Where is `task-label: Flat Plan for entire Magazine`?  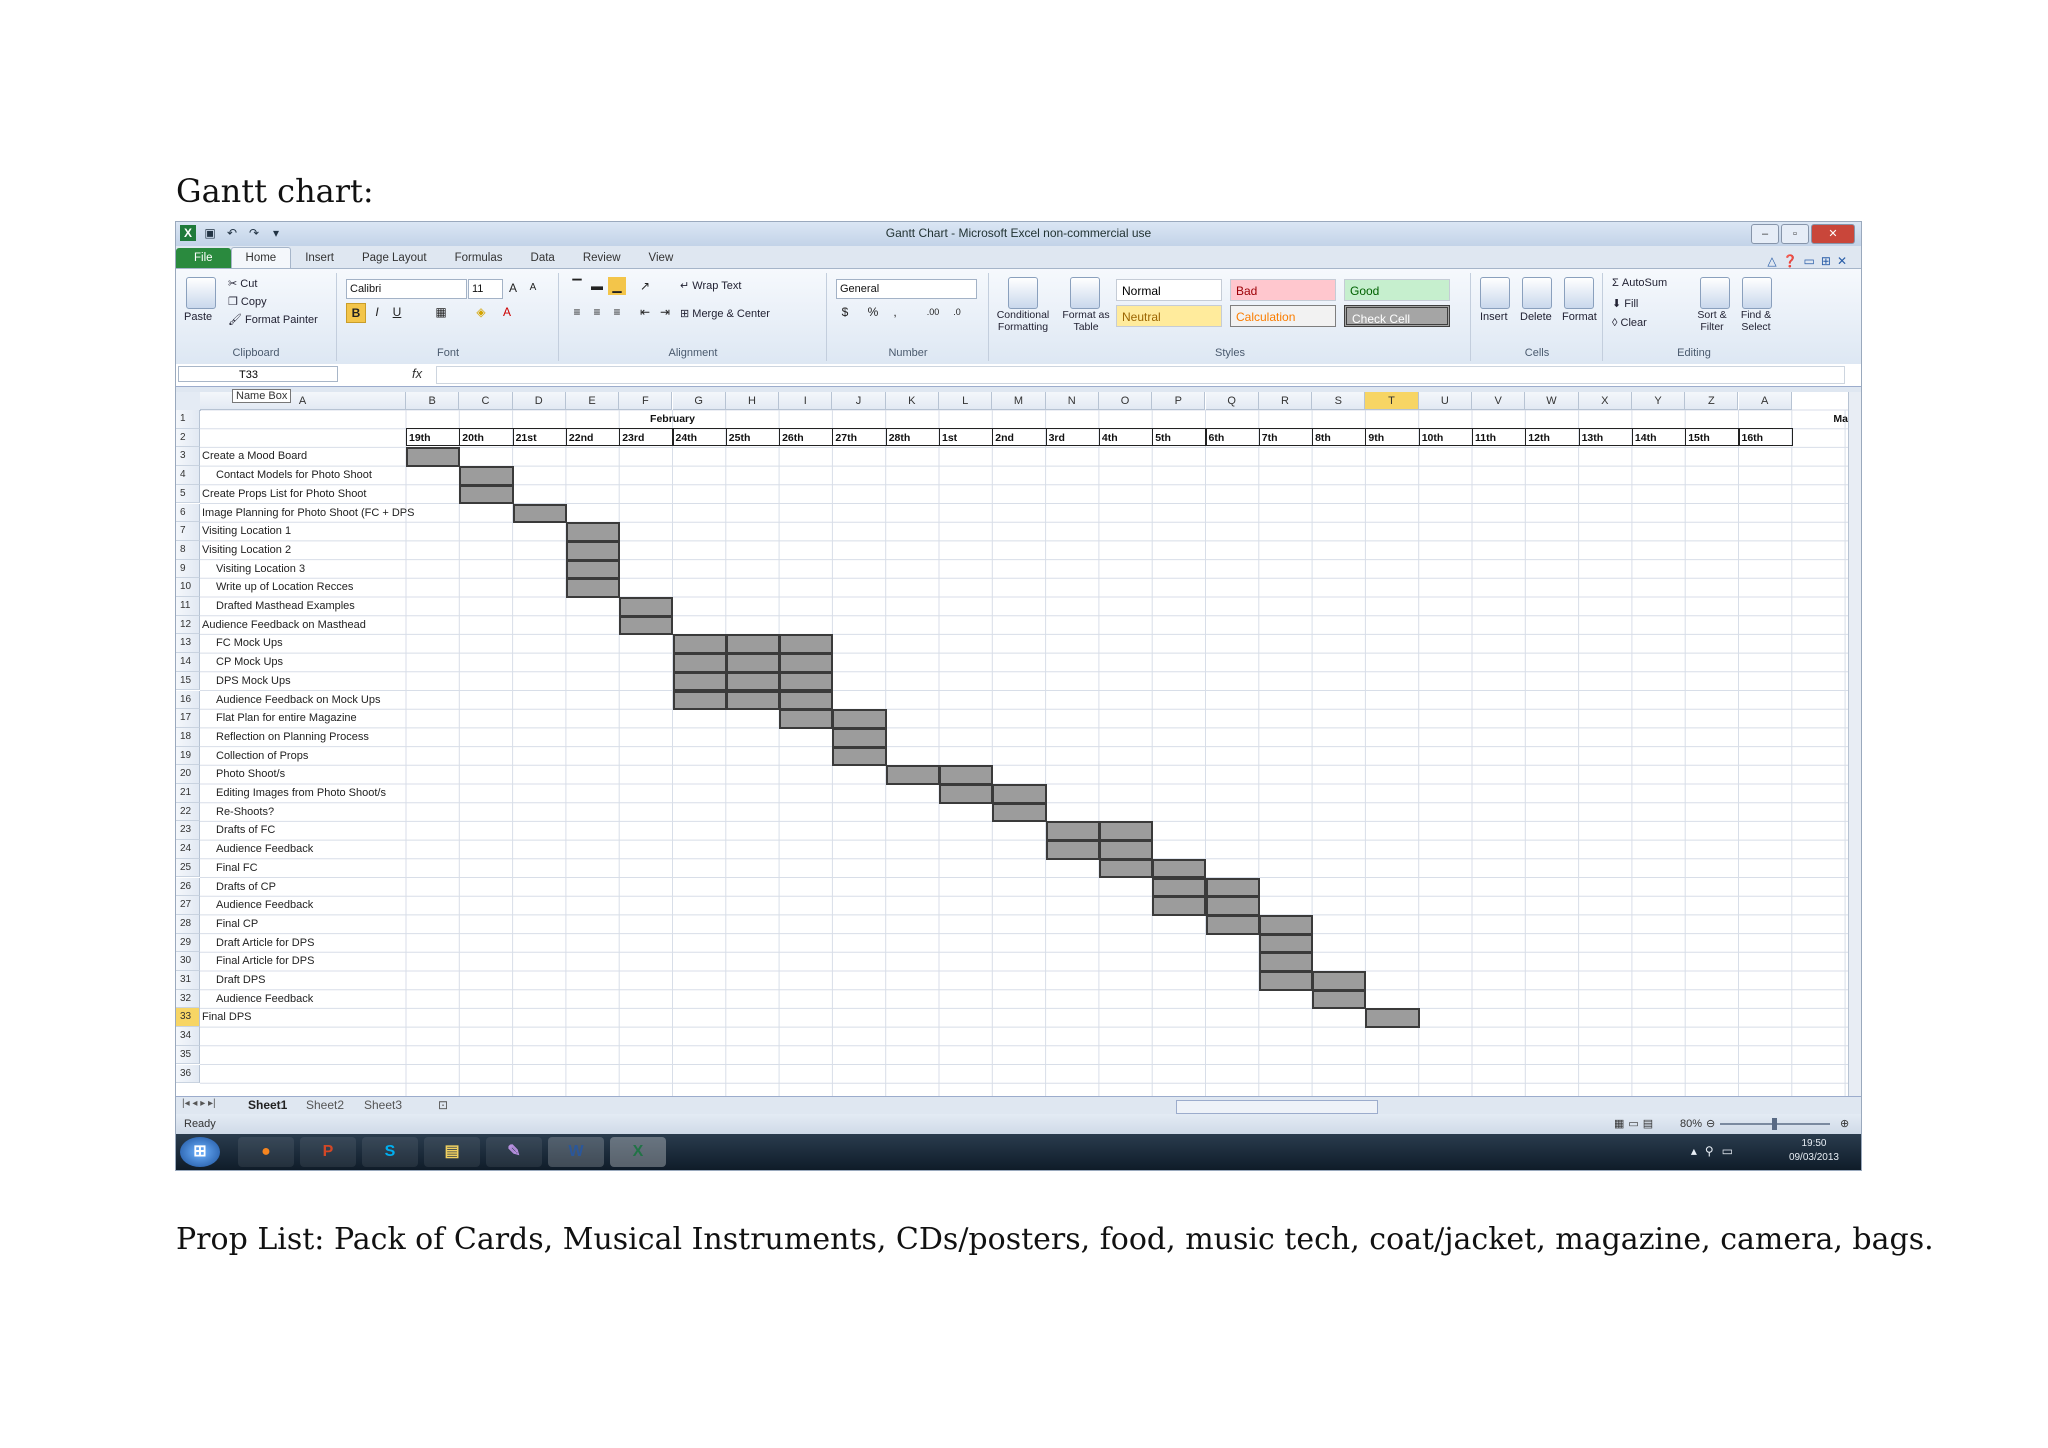 task-label: Flat Plan for entire Magazine is located at coordinates (286, 718).